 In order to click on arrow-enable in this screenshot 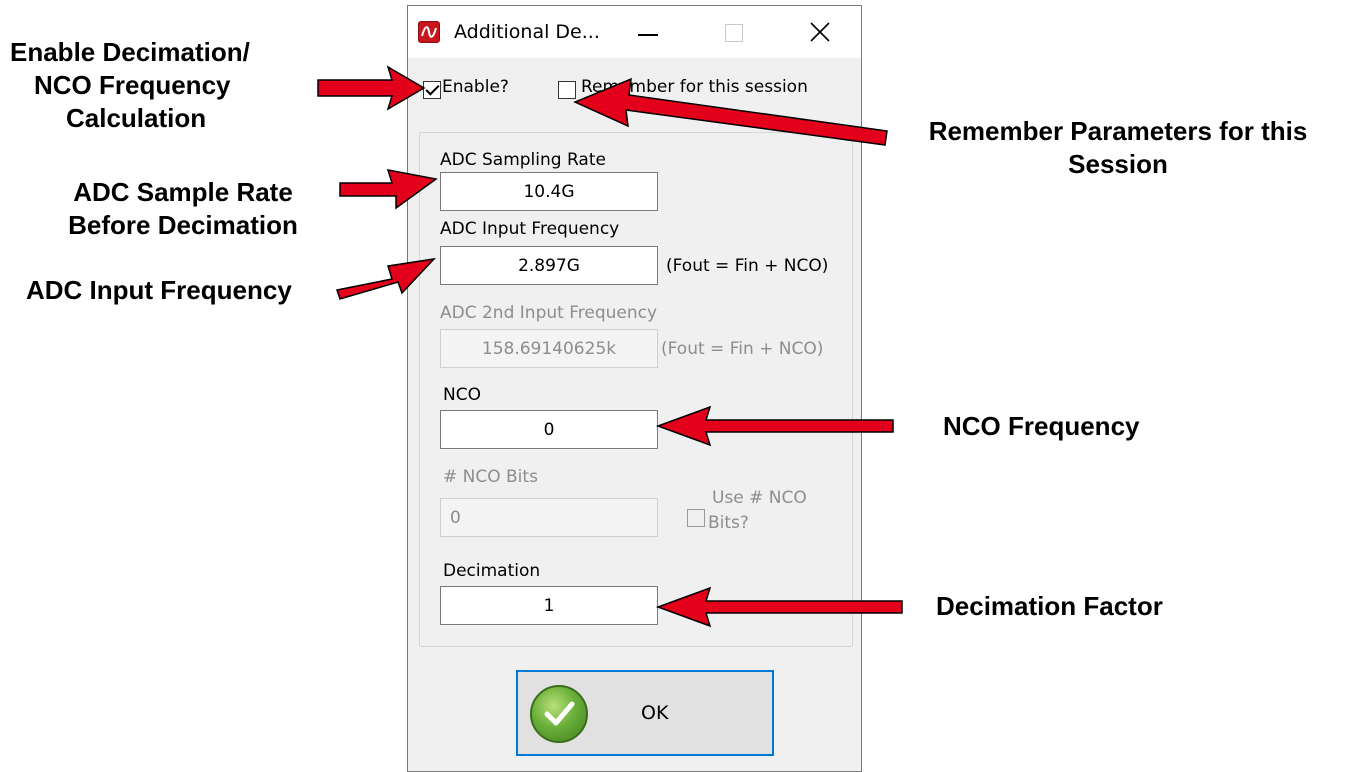, I will do `click(371, 88)`.